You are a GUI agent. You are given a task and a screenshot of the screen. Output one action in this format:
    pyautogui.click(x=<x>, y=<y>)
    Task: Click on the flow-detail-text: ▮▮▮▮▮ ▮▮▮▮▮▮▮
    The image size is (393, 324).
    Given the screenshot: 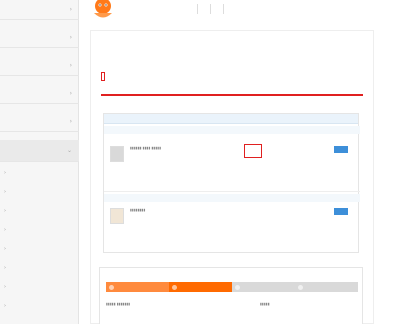 What is the action you would take?
    pyautogui.click(x=118, y=304)
    